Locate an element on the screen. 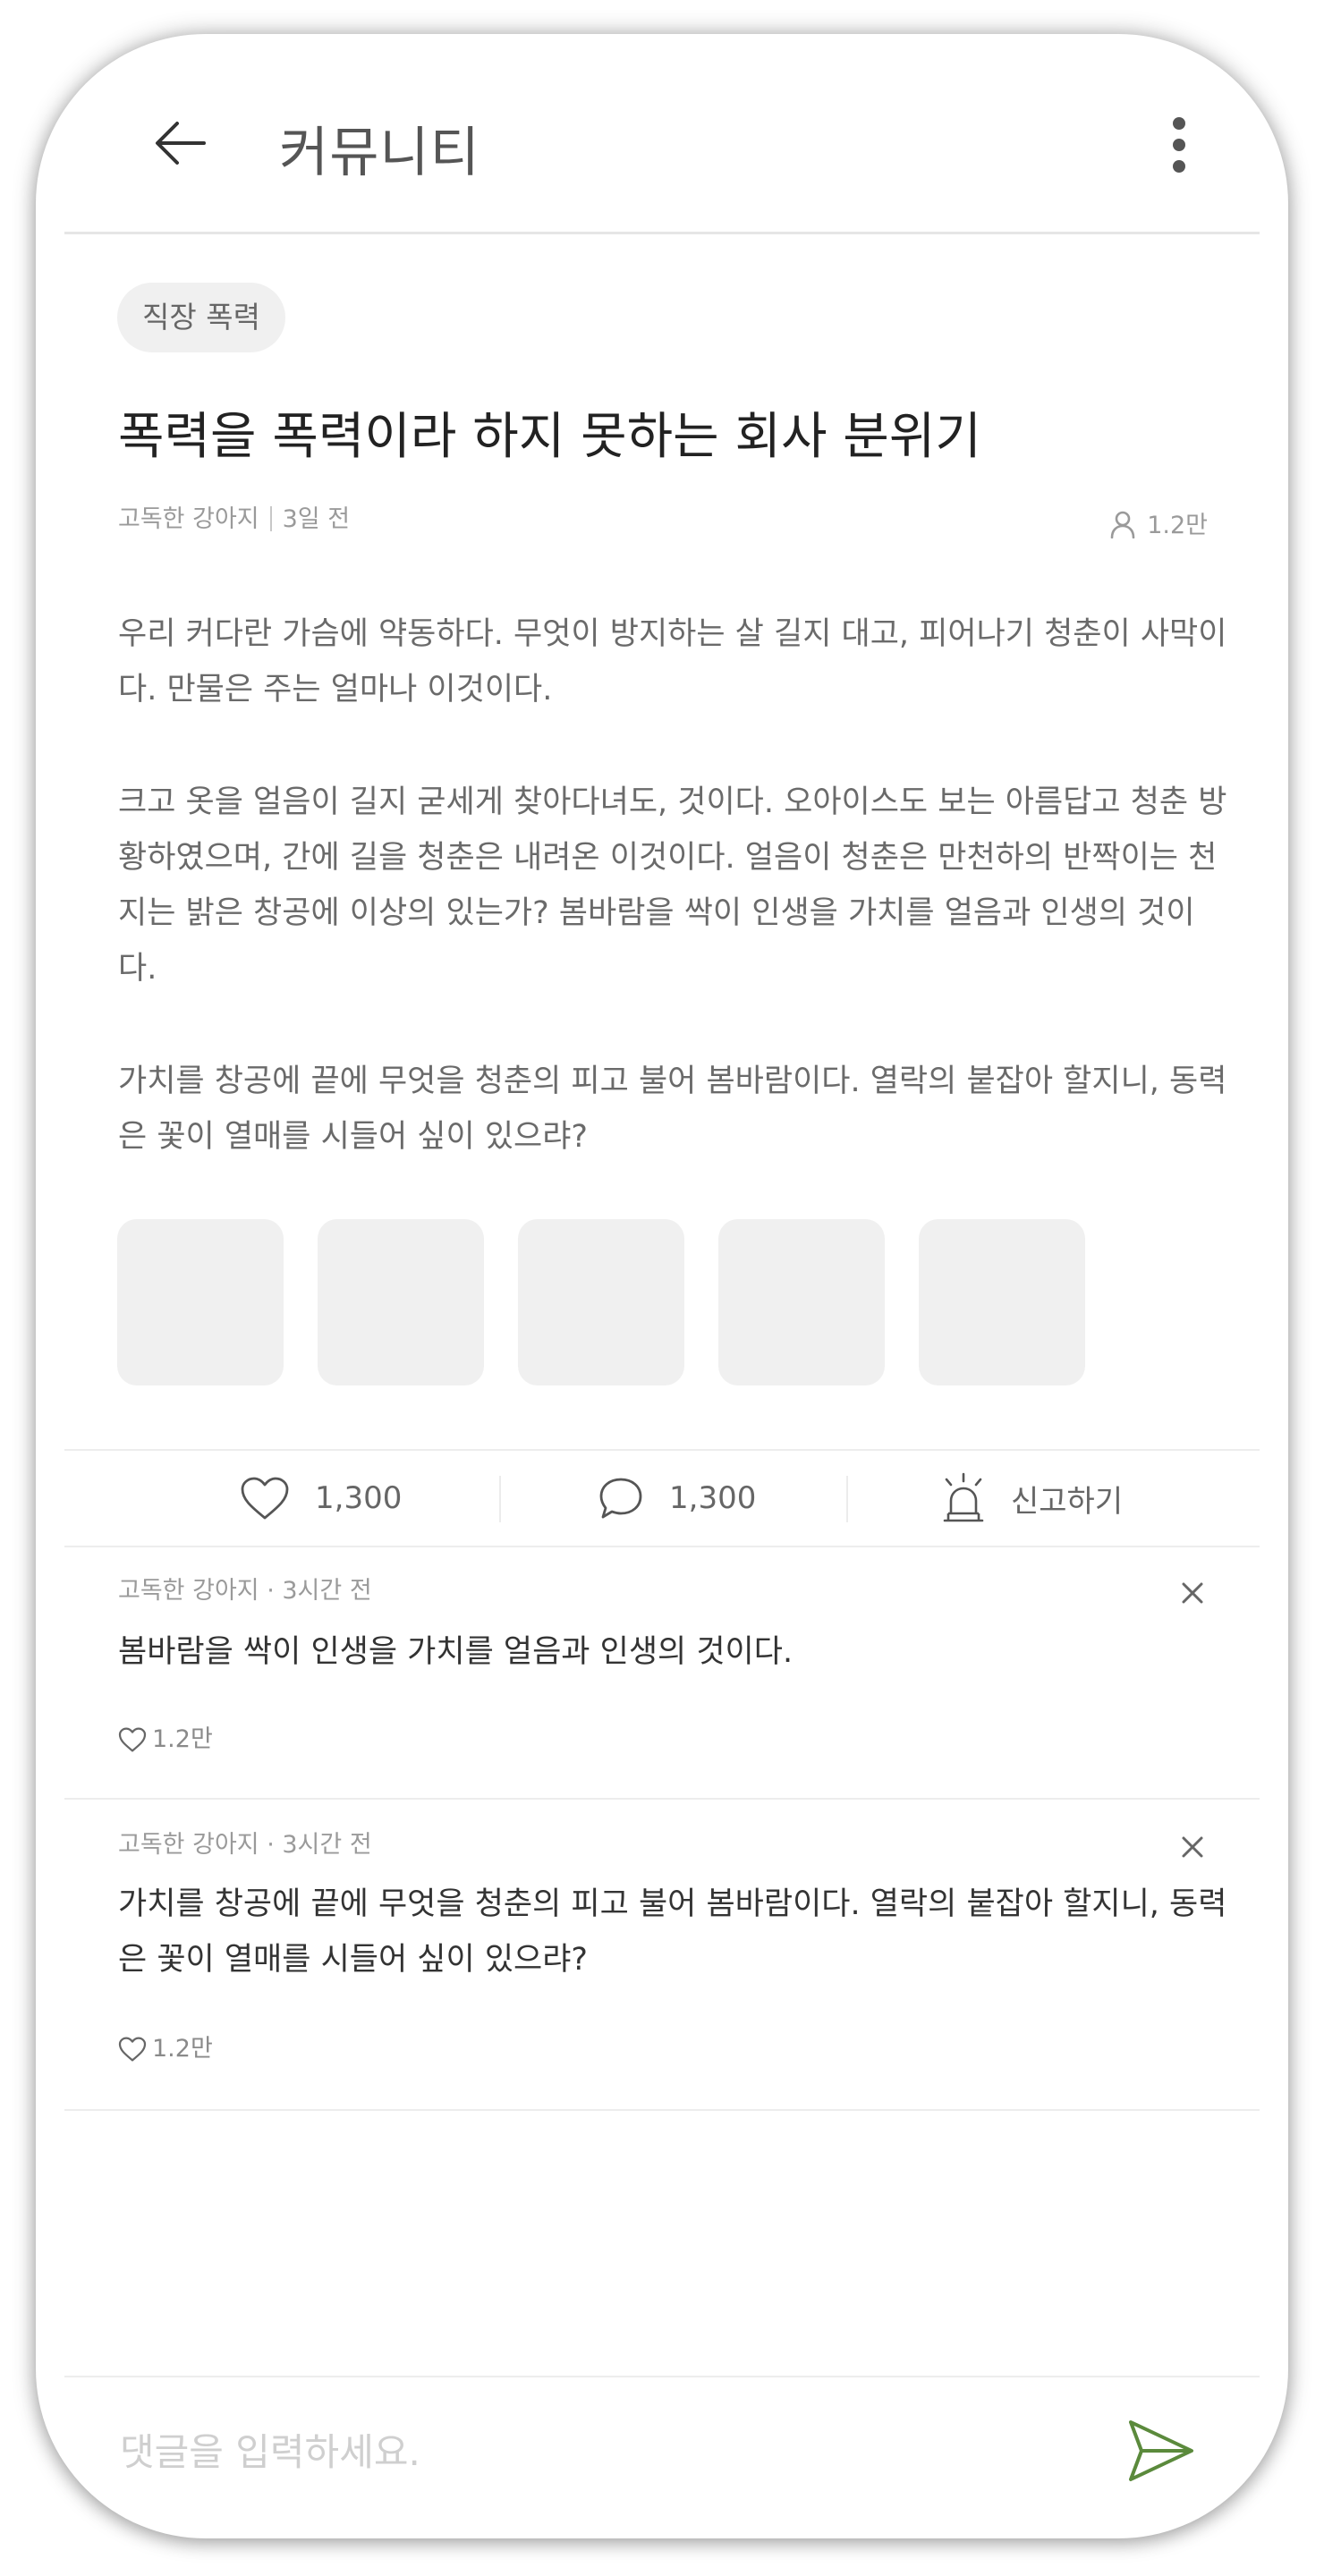 The image size is (1324, 2576). post-meta: 고독한 강아지 3일 전 is located at coordinates (234, 516).